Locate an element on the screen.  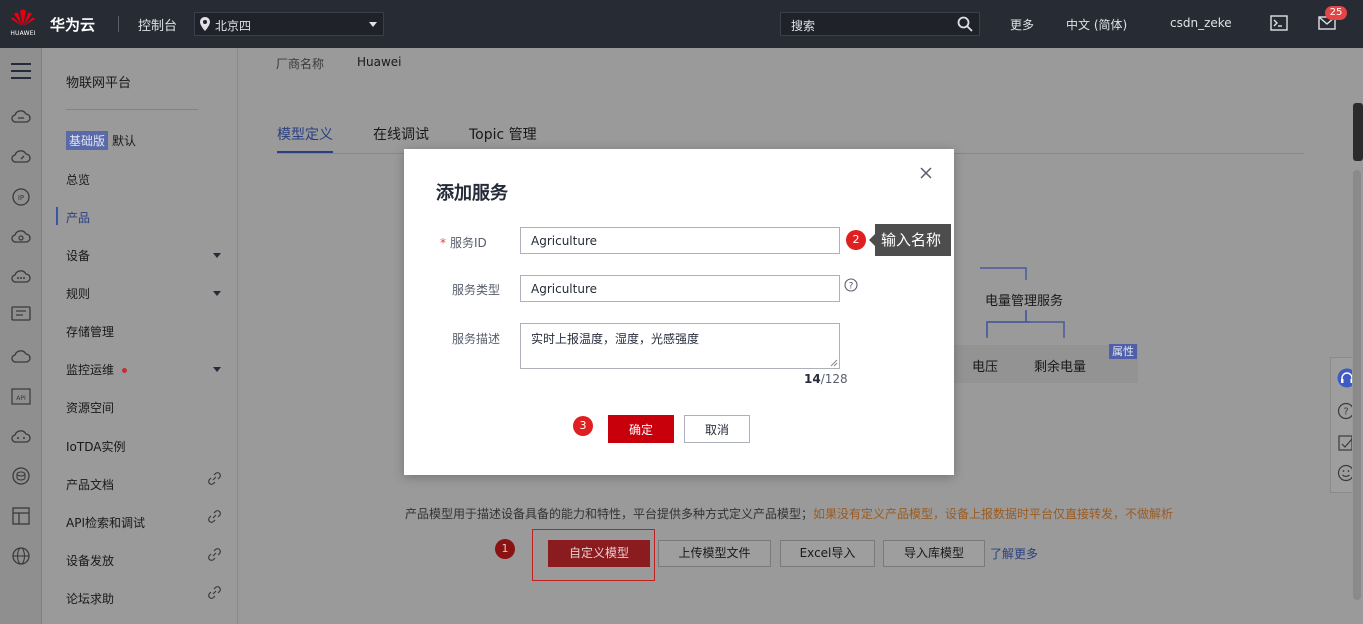
service-desc-textarea: 实时上报温度，湿度，光感强度 is located at coordinates (680, 346).